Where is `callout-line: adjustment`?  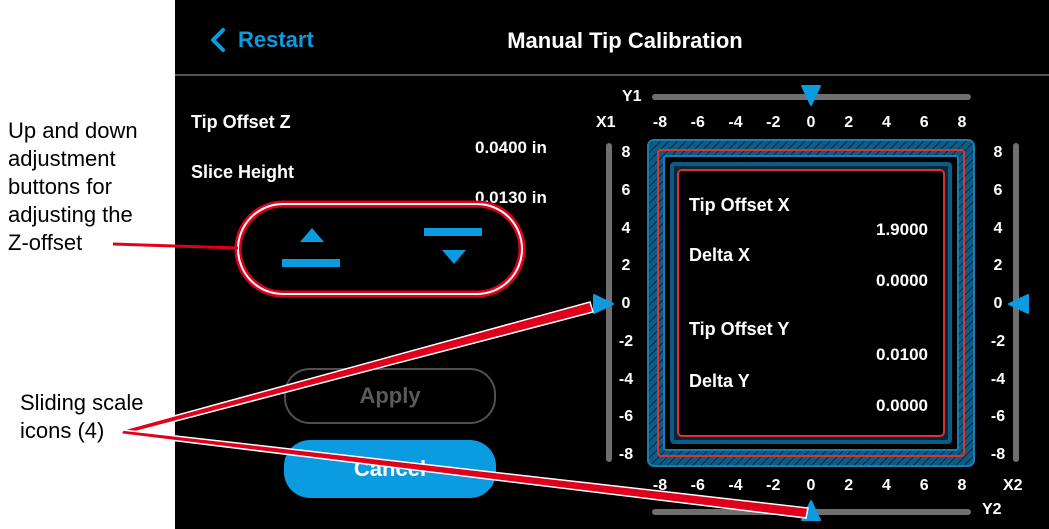
callout-line: adjustment is located at coordinates (62, 158).